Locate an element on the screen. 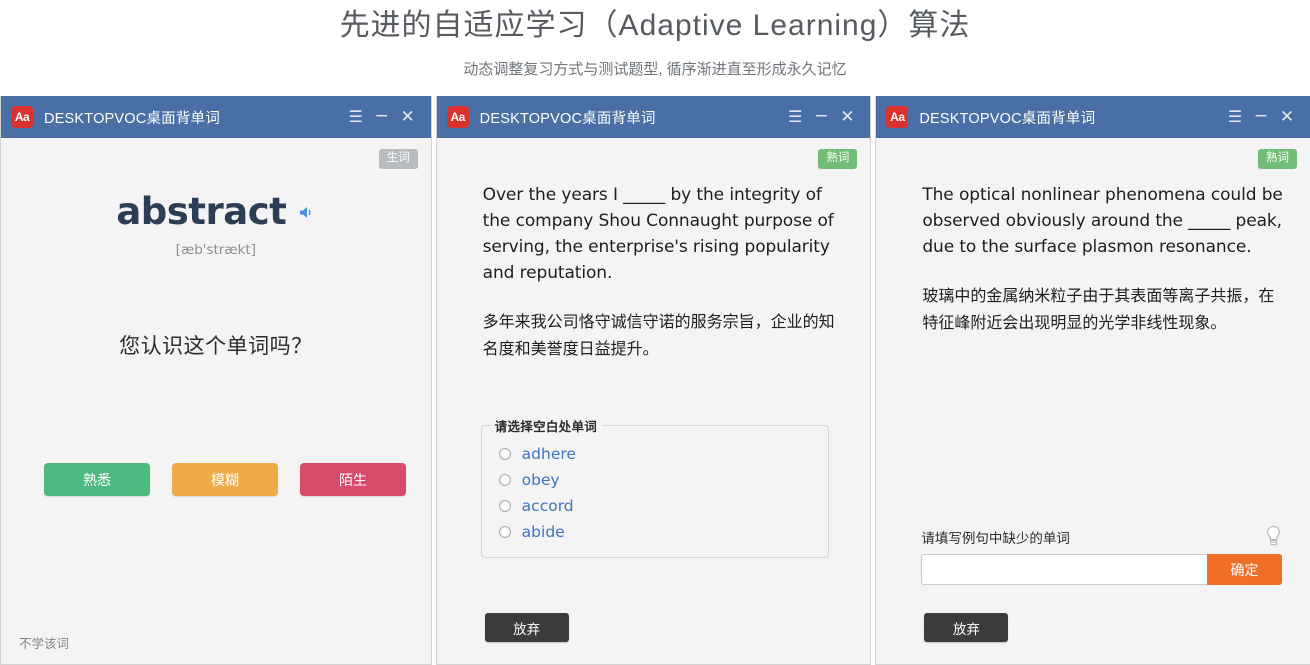 The height and width of the screenshot is (665, 1310). option-label: adhere is located at coordinates (548, 454).